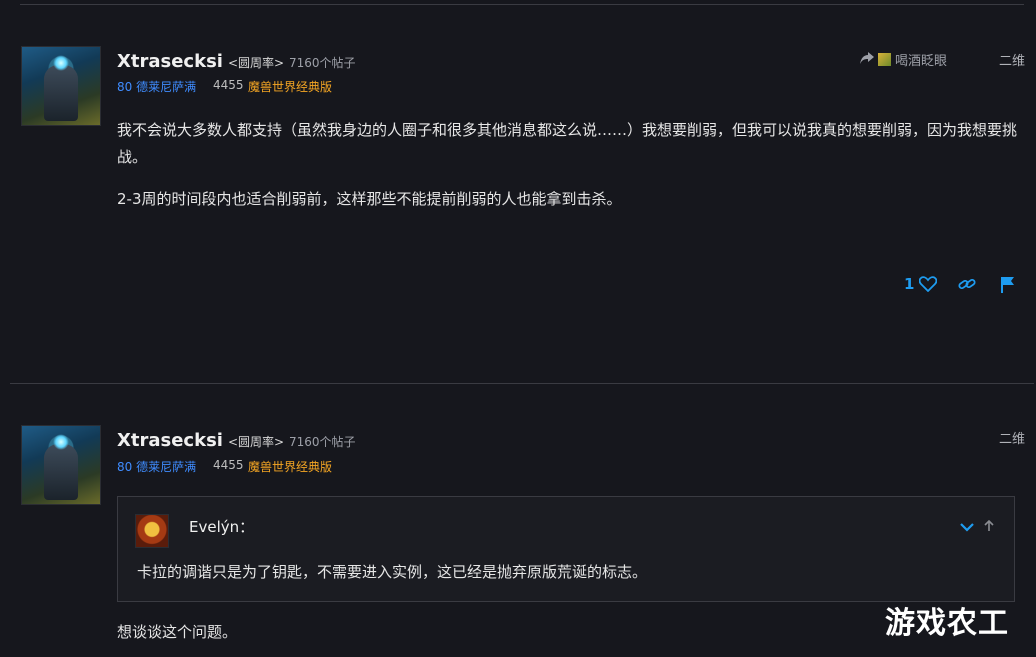  What do you see at coordinates (921, 61) in the screenshot?
I see `reply-to-name: 喝酒眨眼` at bounding box center [921, 61].